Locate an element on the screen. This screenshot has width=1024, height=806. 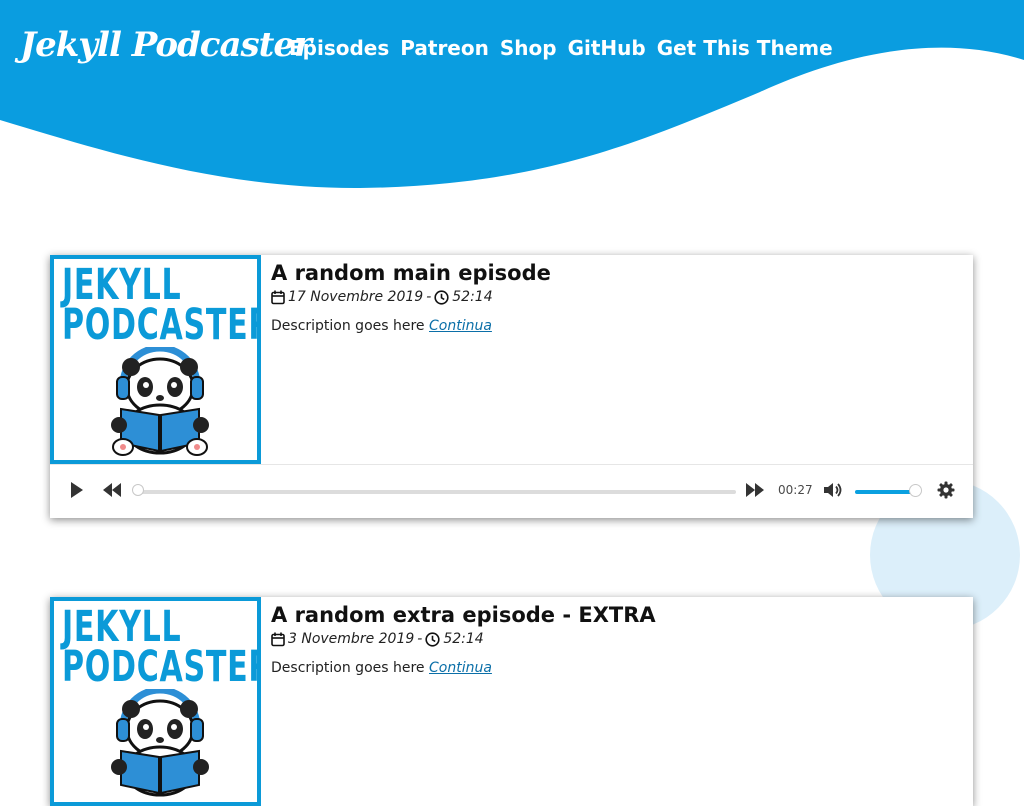
settings-gear-icon is located at coordinates (946, 490).